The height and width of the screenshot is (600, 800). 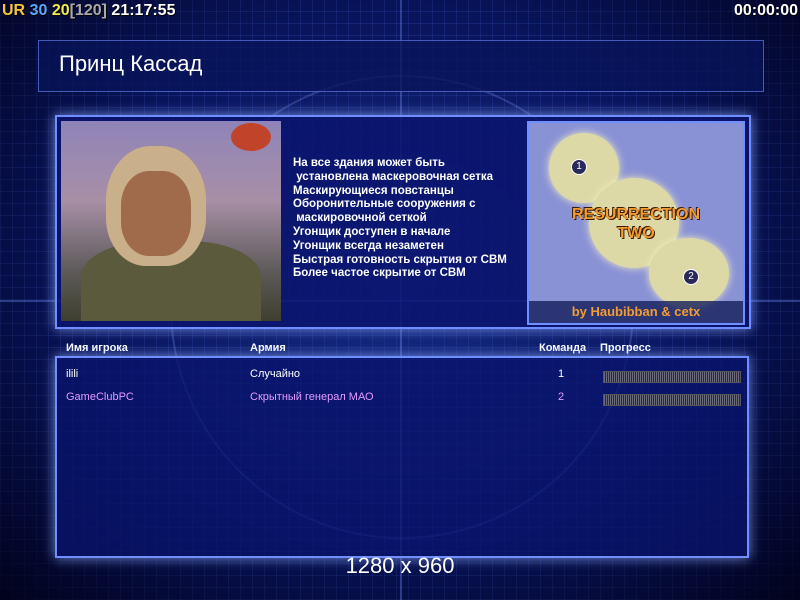 I want to click on page-title: Принц Кассад, so click(x=131, y=63).